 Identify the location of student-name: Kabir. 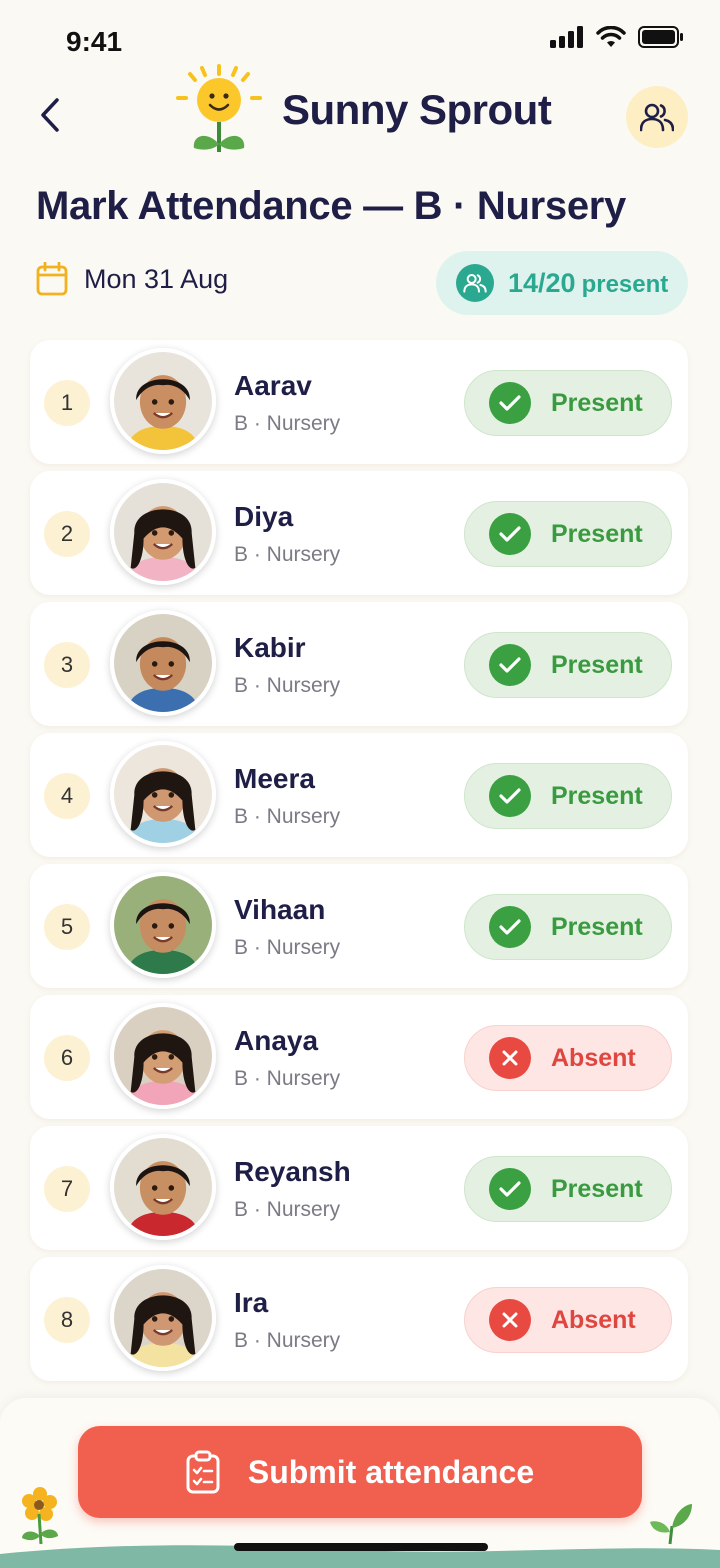
(270, 647).